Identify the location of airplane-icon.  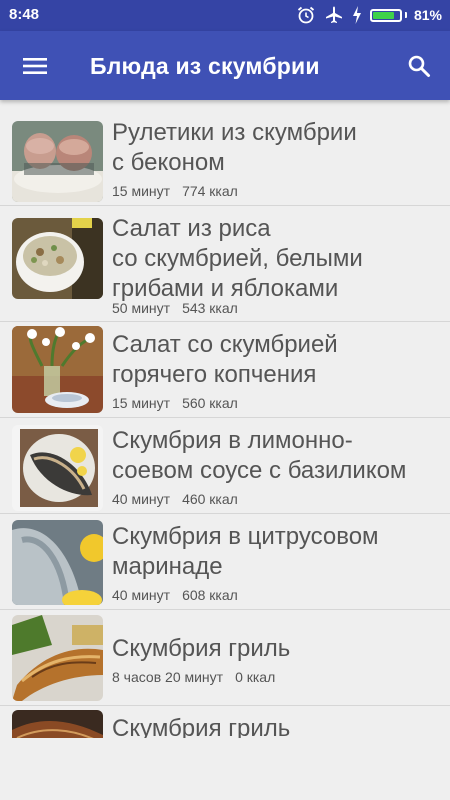
(334, 15).